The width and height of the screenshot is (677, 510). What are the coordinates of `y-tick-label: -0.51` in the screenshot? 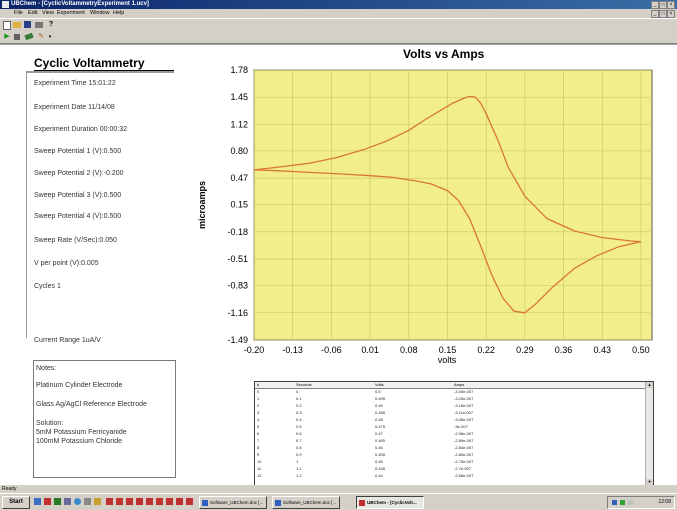 It's located at (237, 259).